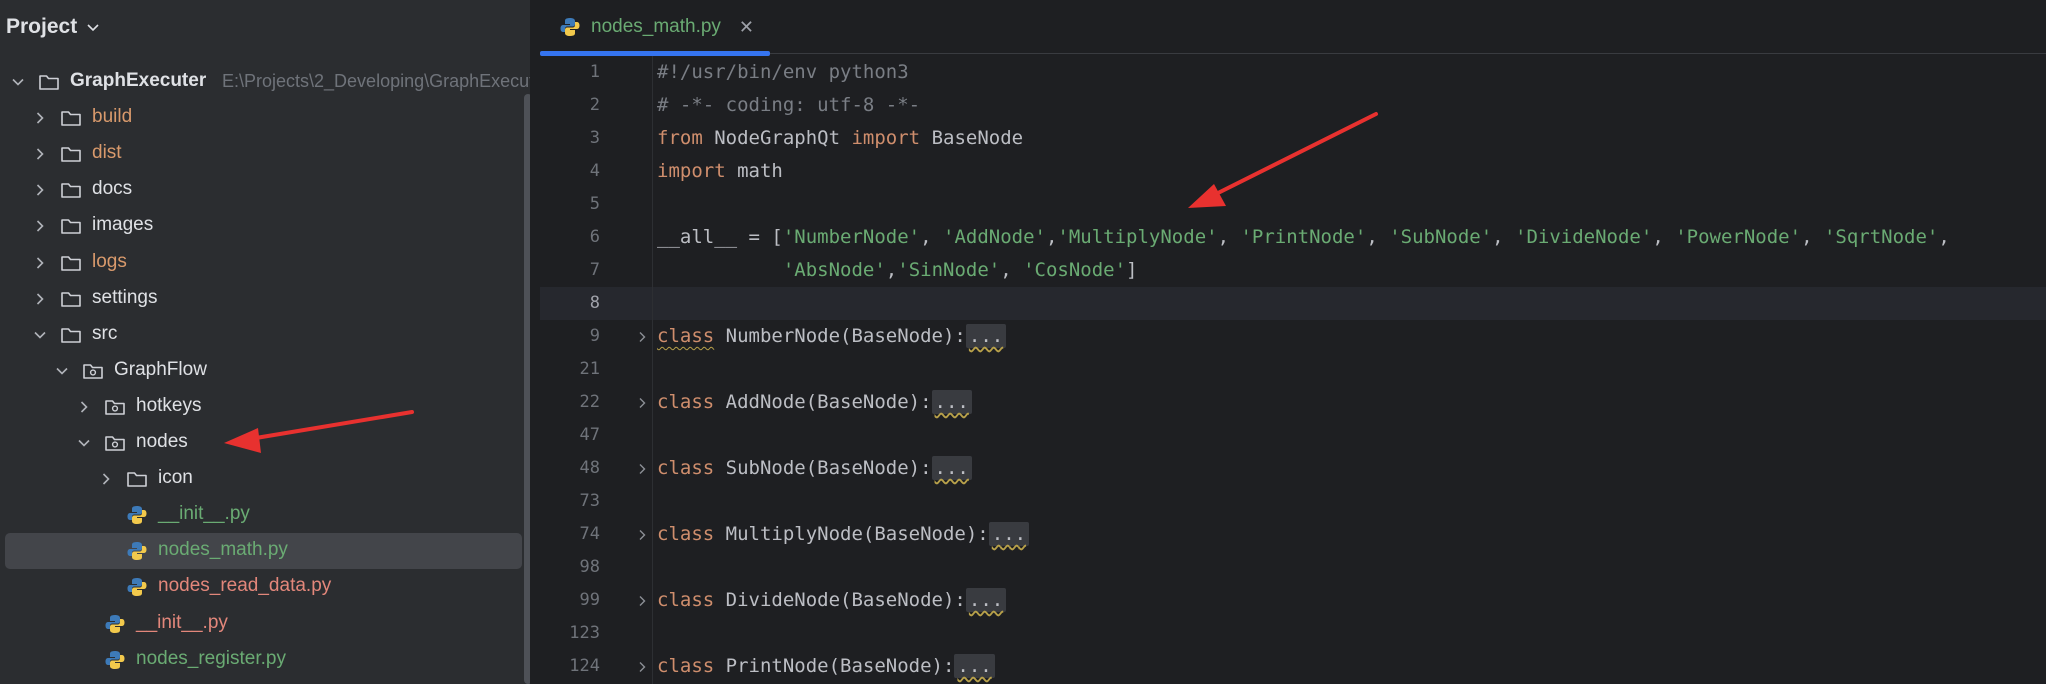 Image resolution: width=2046 pixels, height=684 pixels. Describe the element at coordinates (1293, 633) in the screenshot. I see `code-line: 123` at that location.